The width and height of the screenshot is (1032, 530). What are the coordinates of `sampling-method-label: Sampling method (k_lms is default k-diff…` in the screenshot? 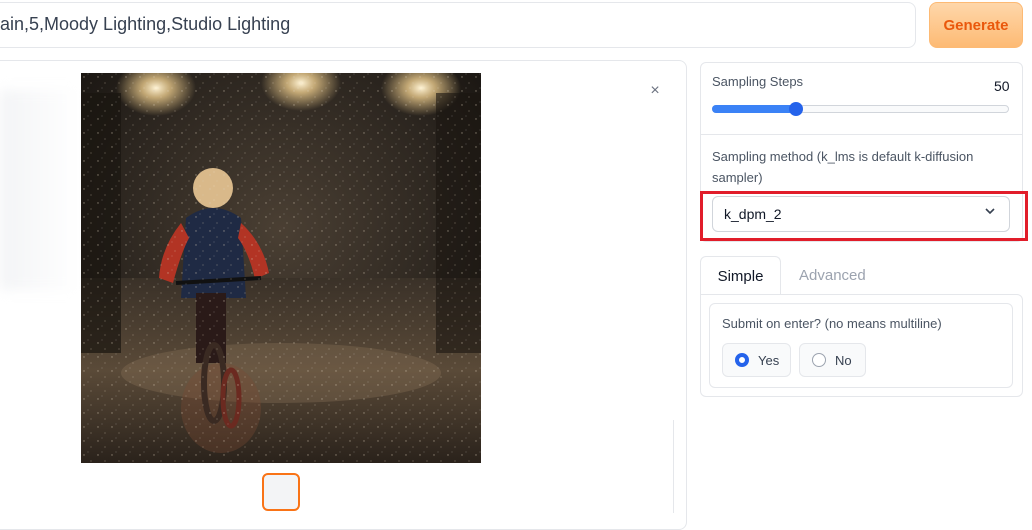 It's located at (843, 167).